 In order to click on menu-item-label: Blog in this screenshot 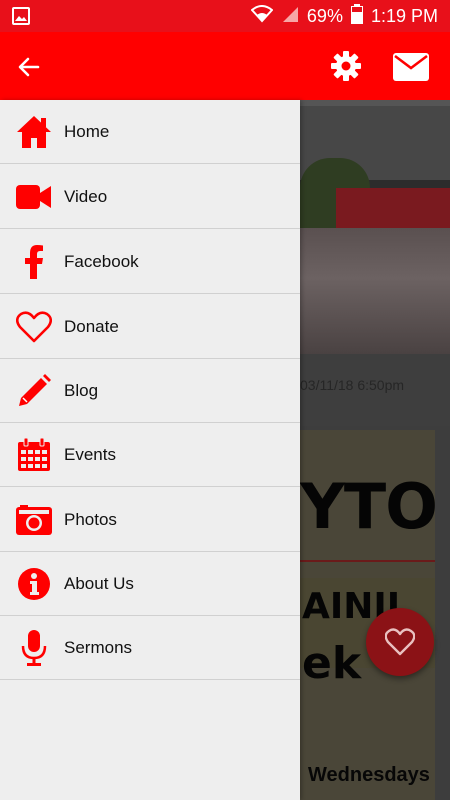, I will do `click(81, 390)`.